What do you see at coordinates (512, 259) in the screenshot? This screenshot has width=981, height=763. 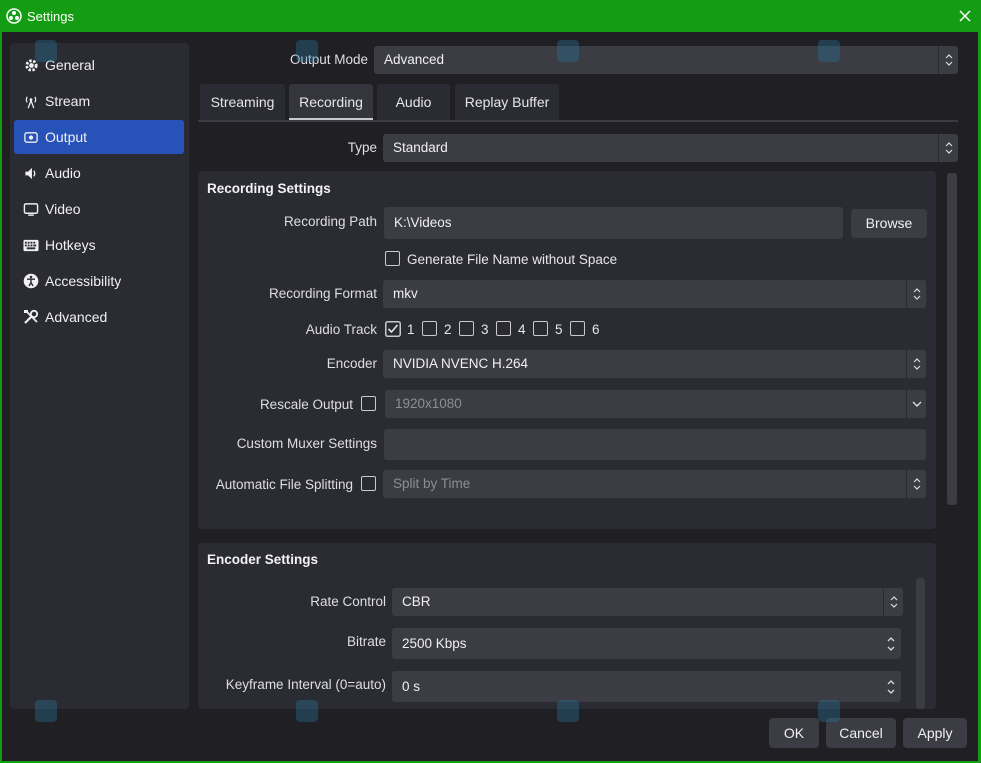 I see `generate-filename-label: Generate File Name without Space` at bounding box center [512, 259].